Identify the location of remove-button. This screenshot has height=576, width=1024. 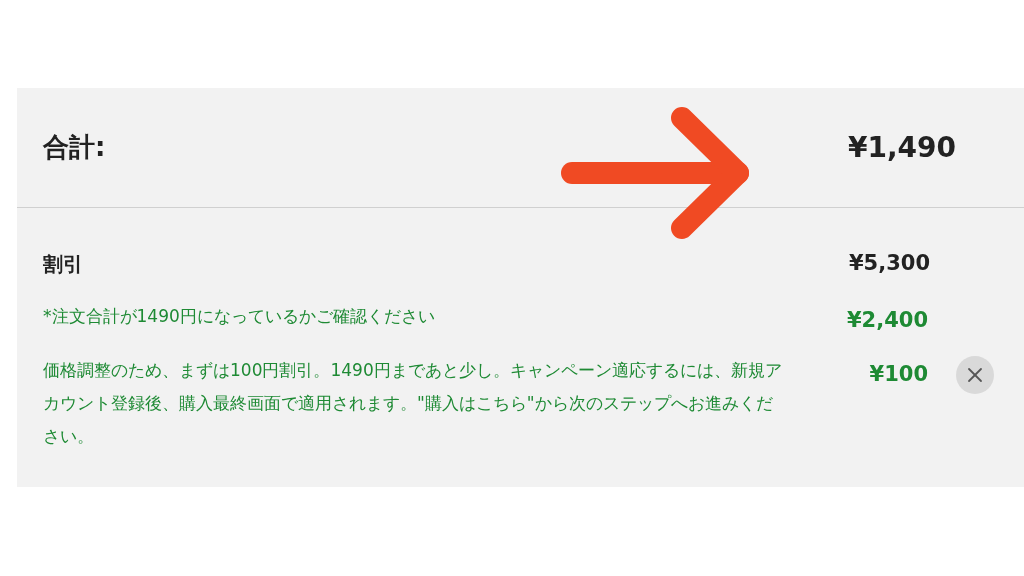
(975, 374).